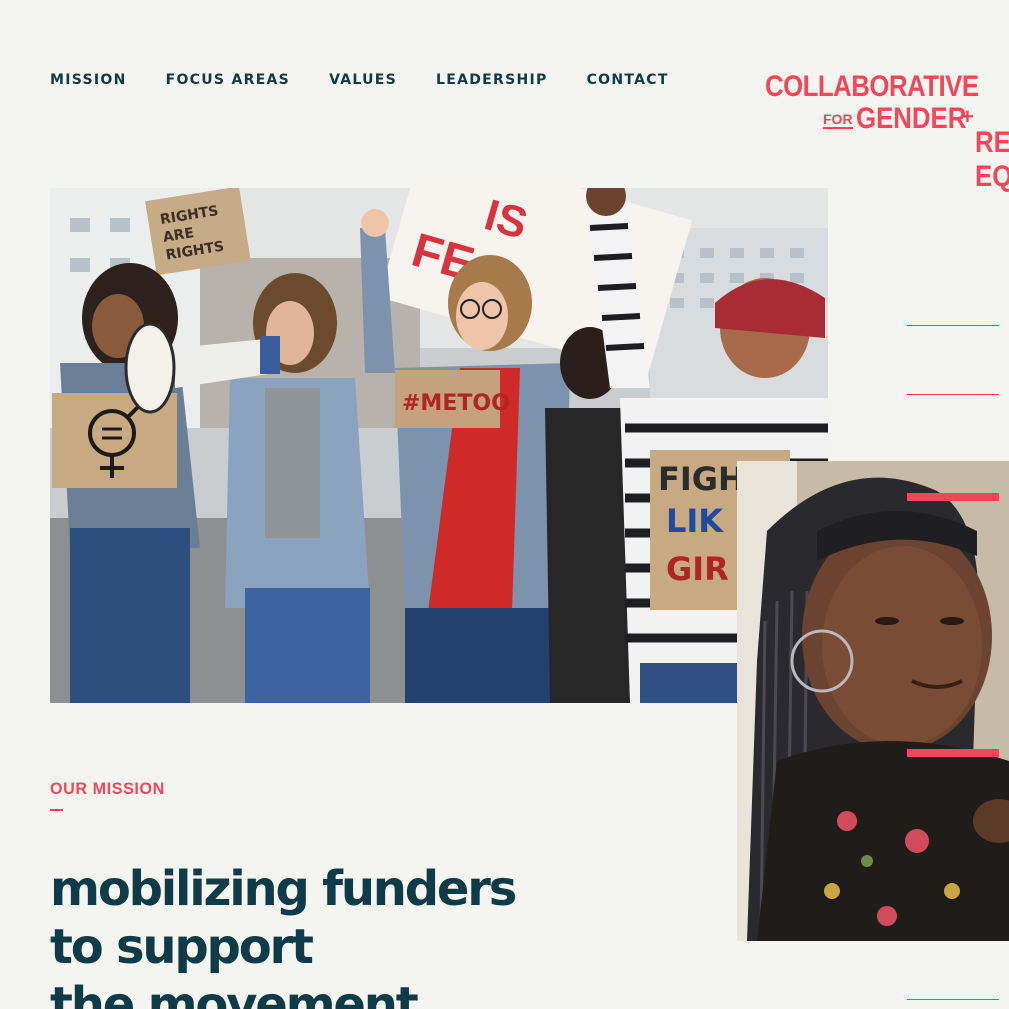 This screenshot has height=1009, width=1009. I want to click on section-eyebrow: OUR MISSION, so click(107, 788).